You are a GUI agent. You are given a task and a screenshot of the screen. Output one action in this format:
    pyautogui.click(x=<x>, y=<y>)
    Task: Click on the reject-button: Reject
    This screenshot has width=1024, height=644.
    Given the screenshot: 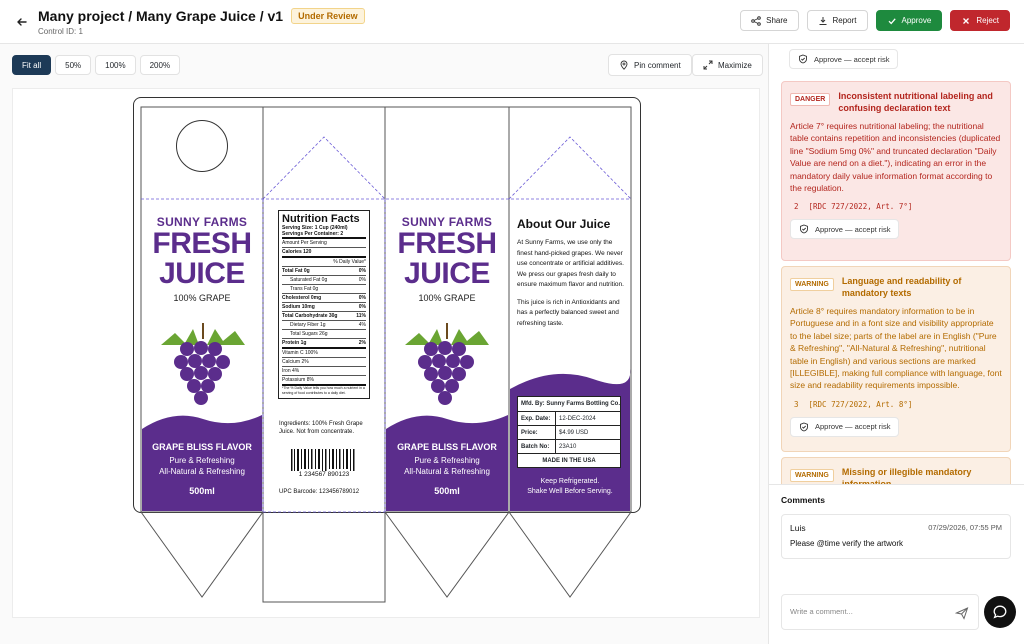 What is the action you would take?
    pyautogui.click(x=980, y=20)
    